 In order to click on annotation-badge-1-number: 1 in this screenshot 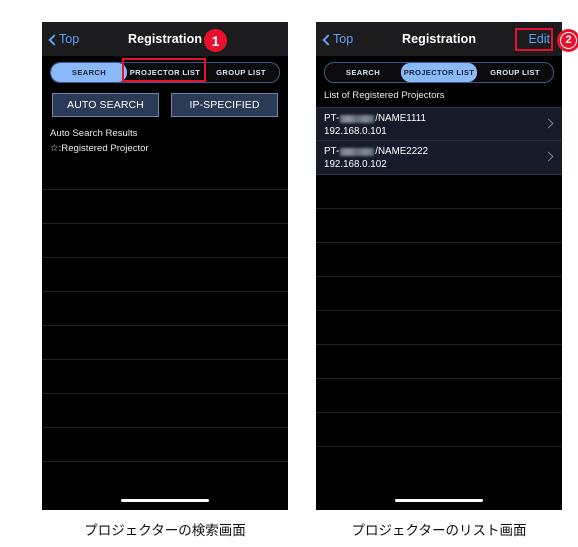, I will do `click(215, 40)`.